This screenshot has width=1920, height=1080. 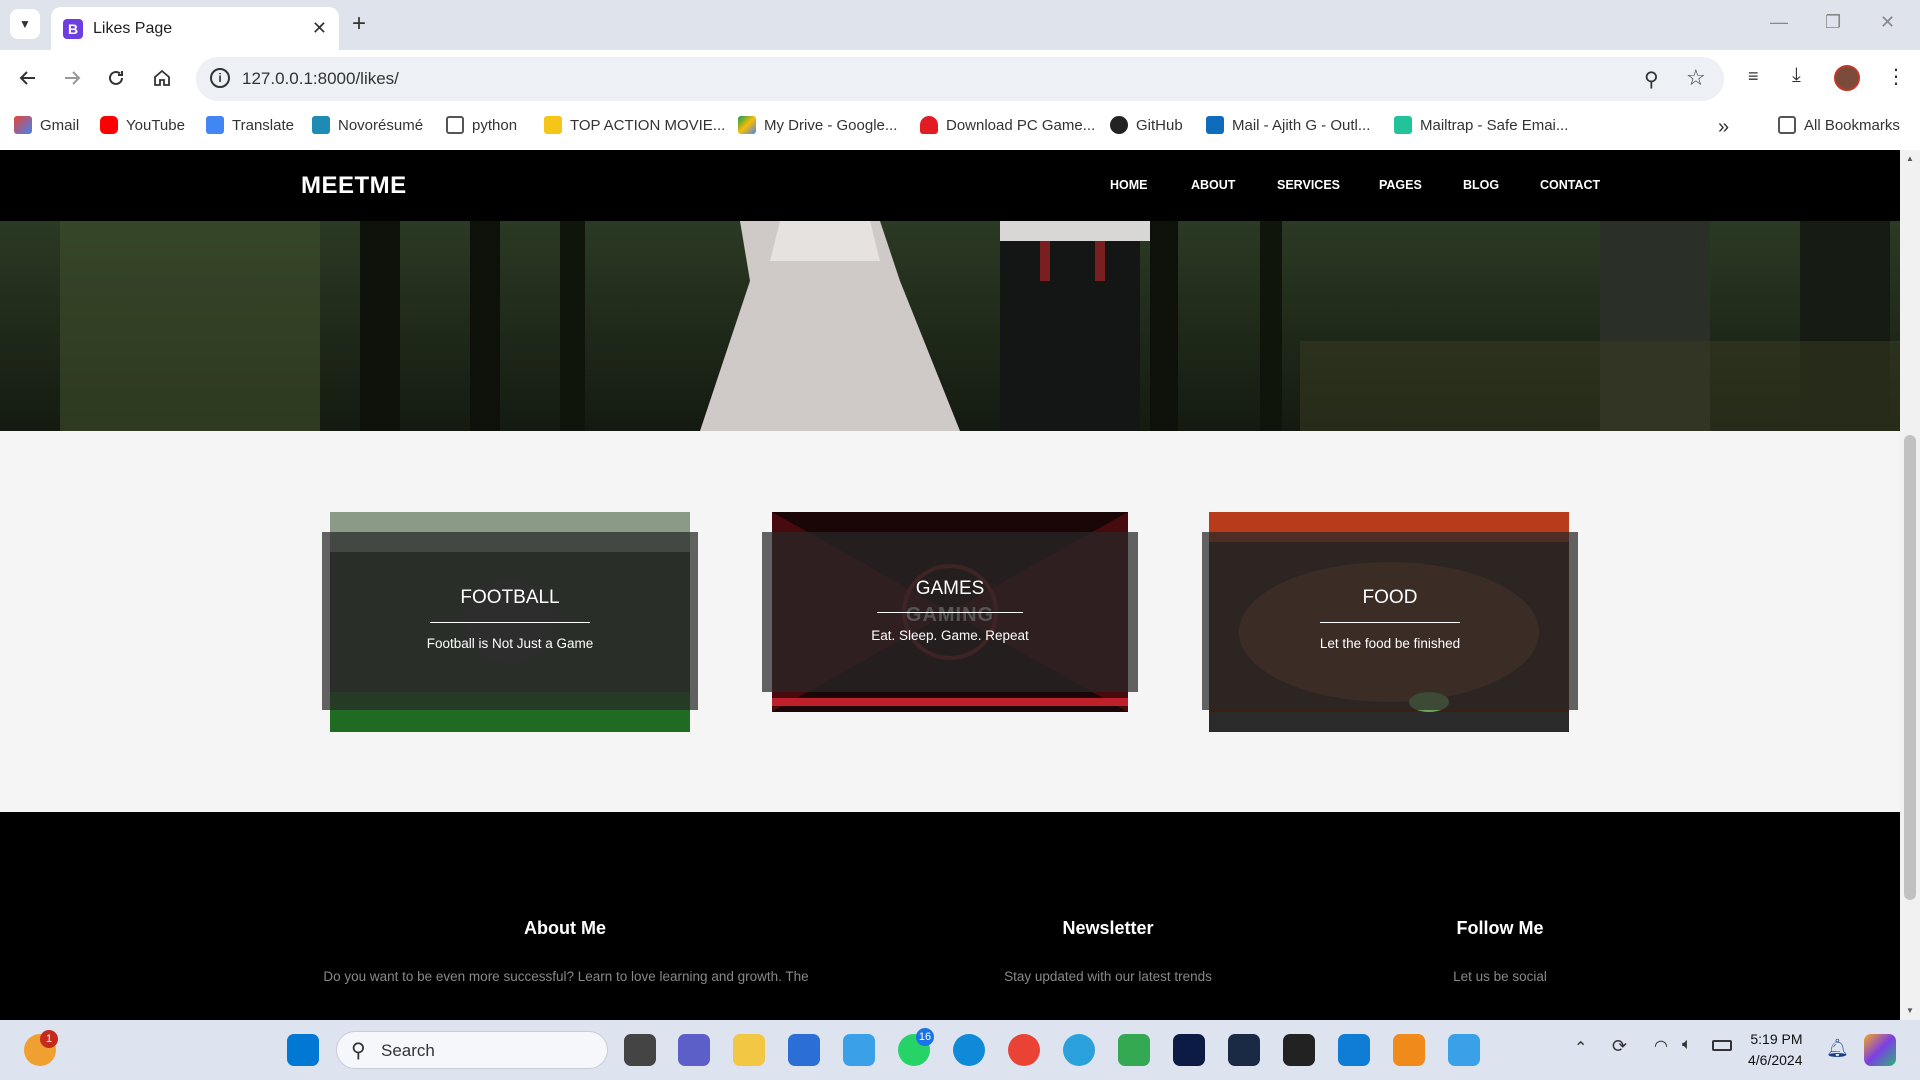 I want to click on prime-video-icon, so click(x=1244, y=1050).